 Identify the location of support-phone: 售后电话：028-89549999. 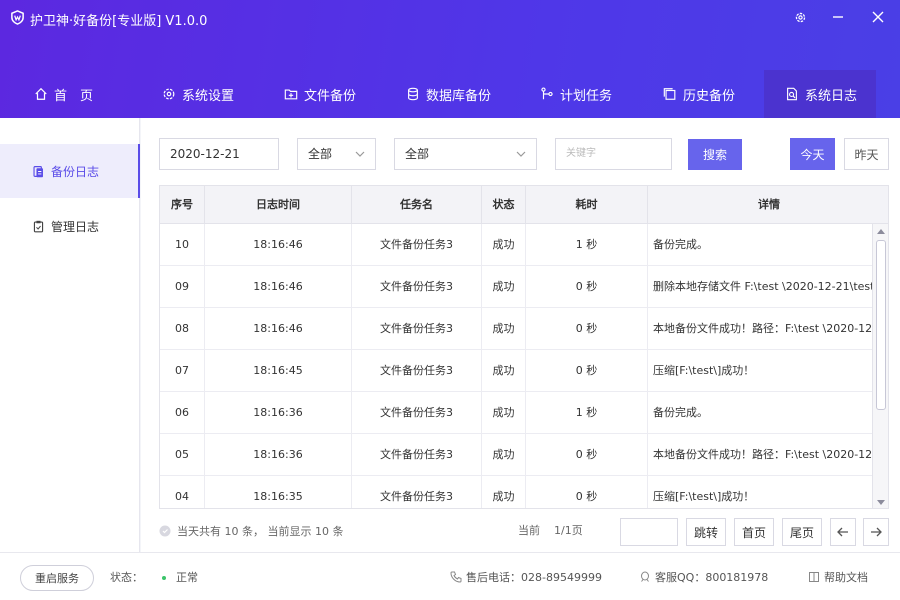
(526, 577).